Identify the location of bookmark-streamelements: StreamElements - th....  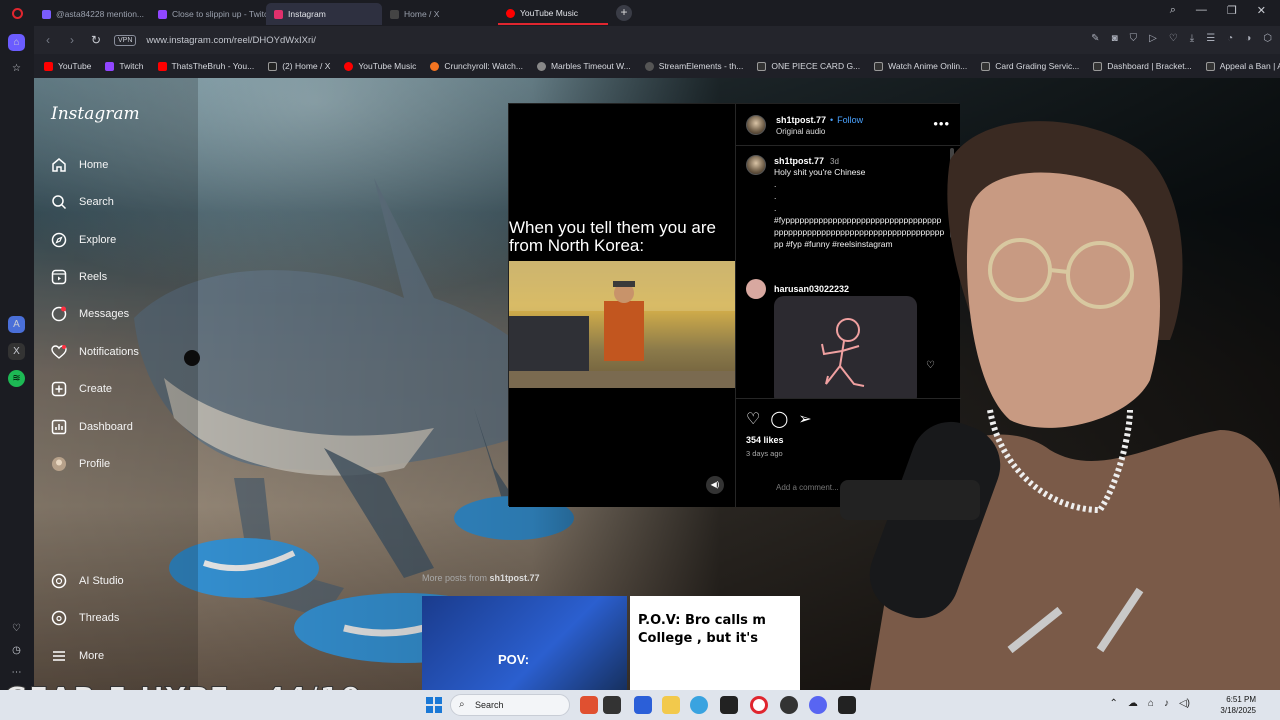
(693, 66).